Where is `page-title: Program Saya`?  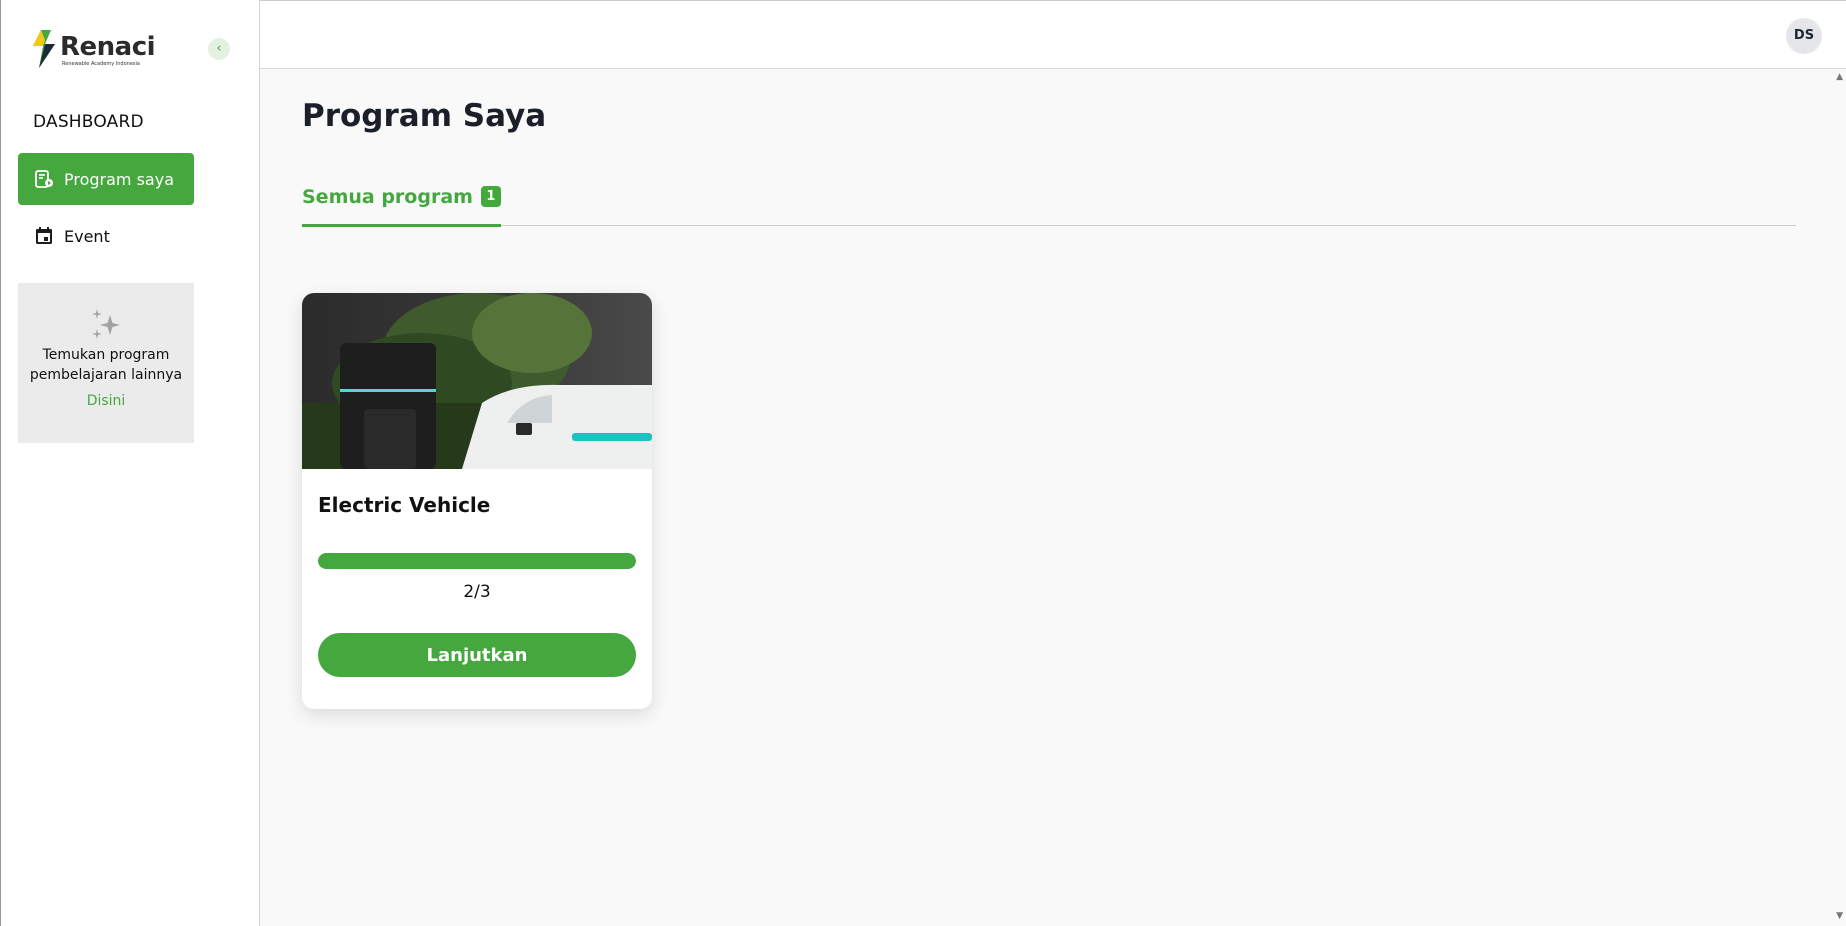 page-title: Program Saya is located at coordinates (424, 116).